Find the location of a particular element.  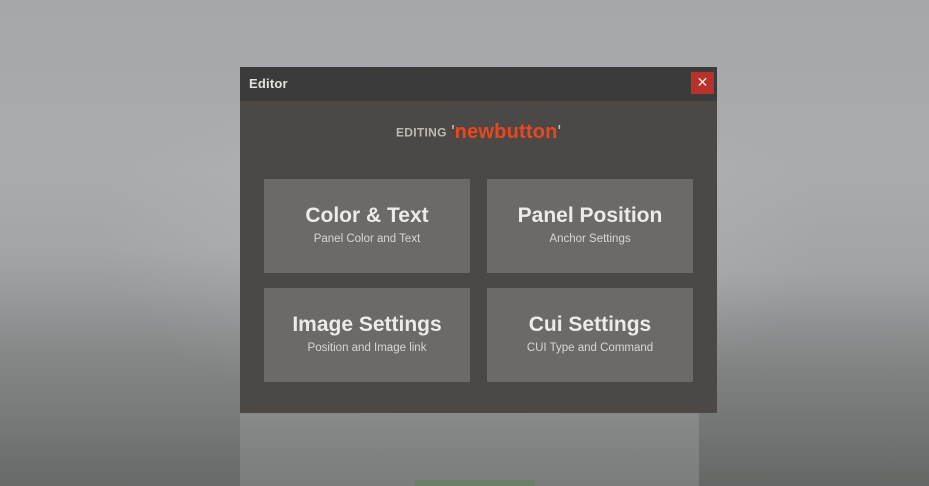

background-haze-right is located at coordinates (814, 378).